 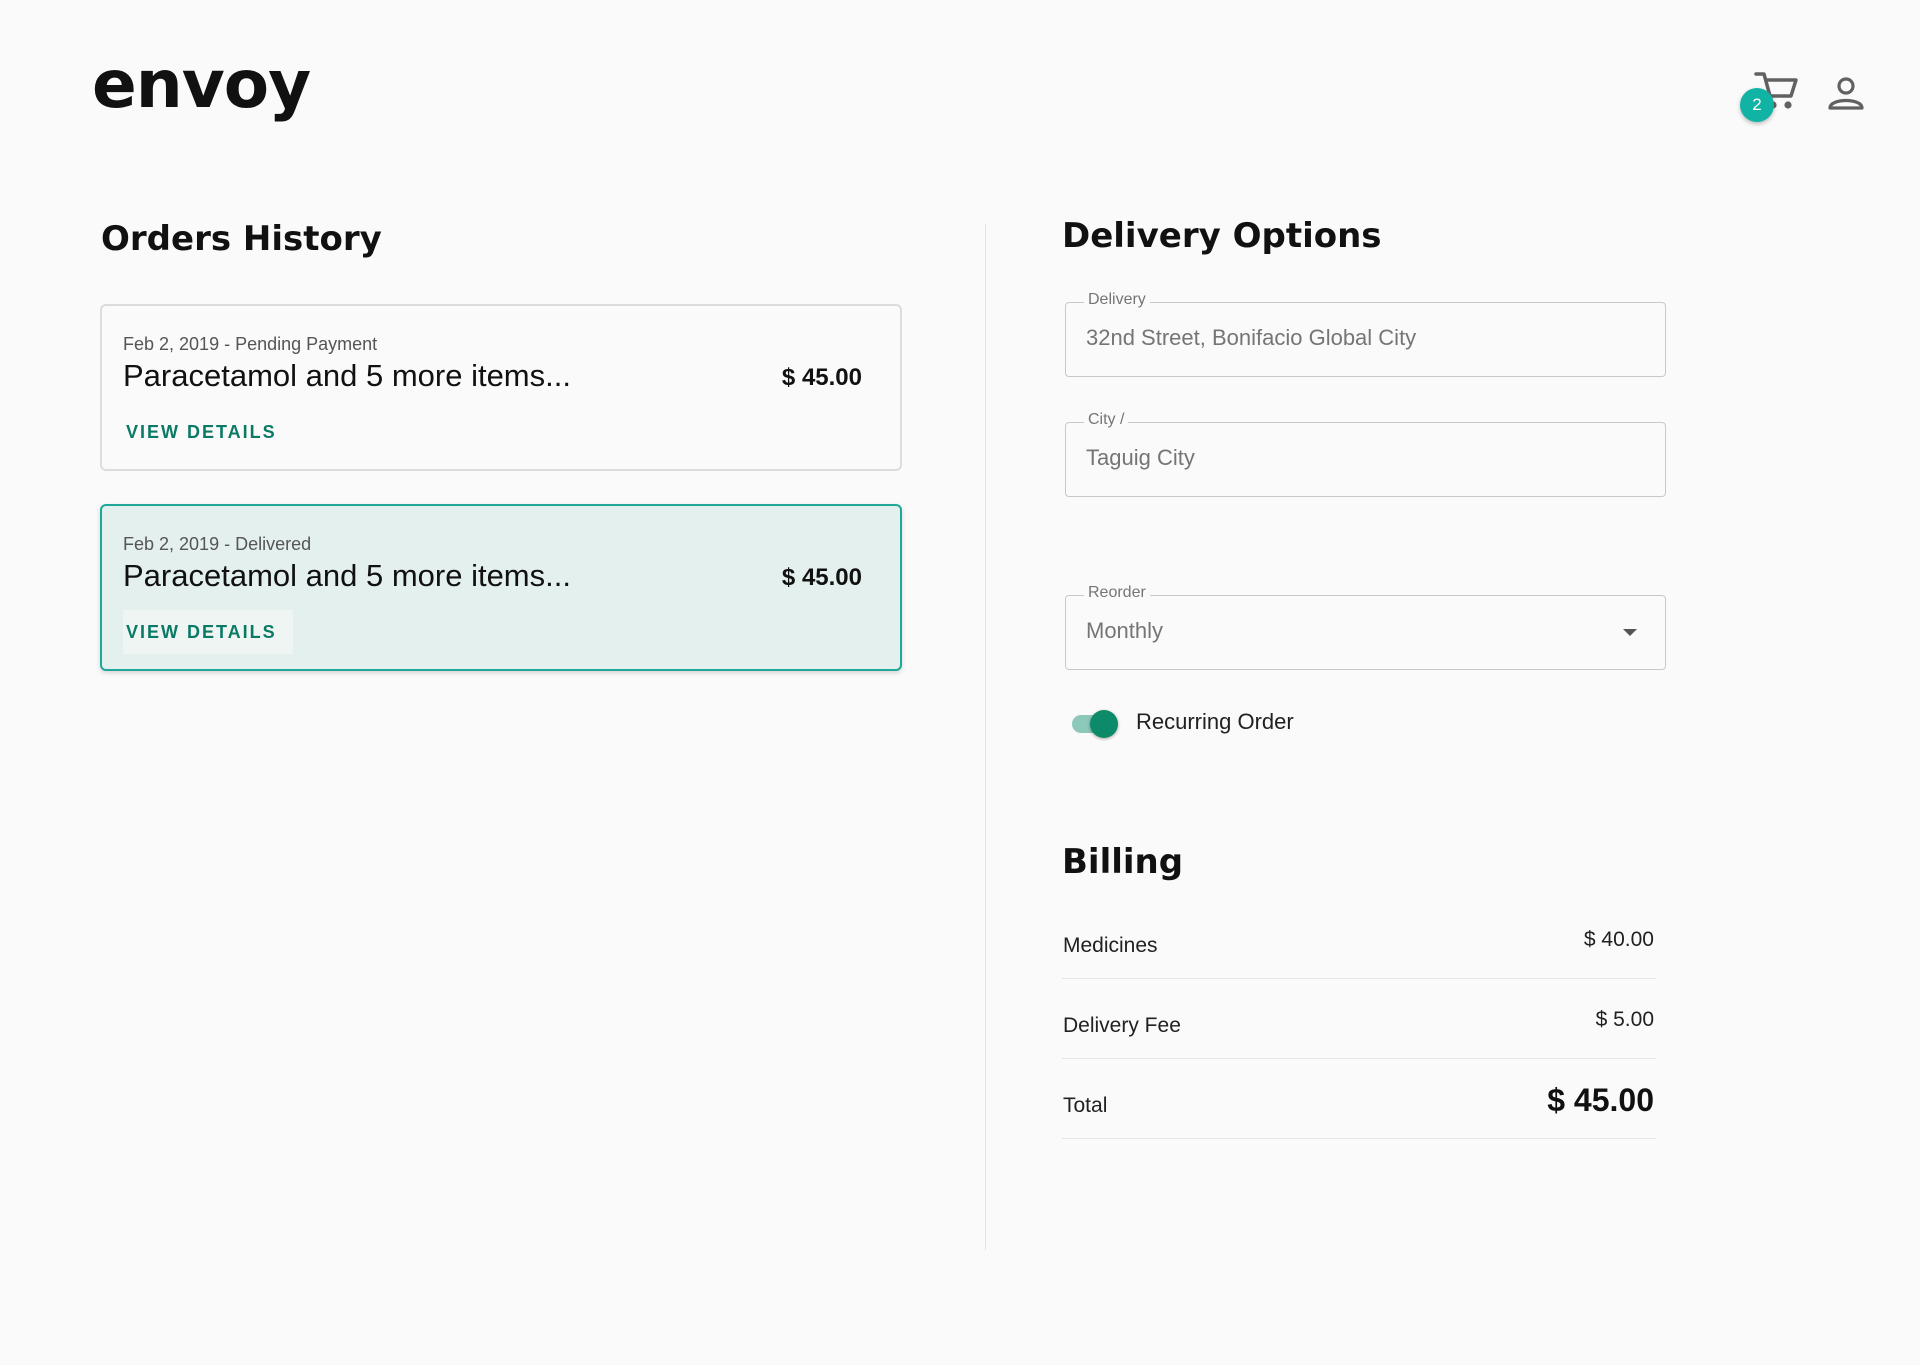 What do you see at coordinates (1117, 593) in the screenshot?
I see `reorder-label: Reorder` at bounding box center [1117, 593].